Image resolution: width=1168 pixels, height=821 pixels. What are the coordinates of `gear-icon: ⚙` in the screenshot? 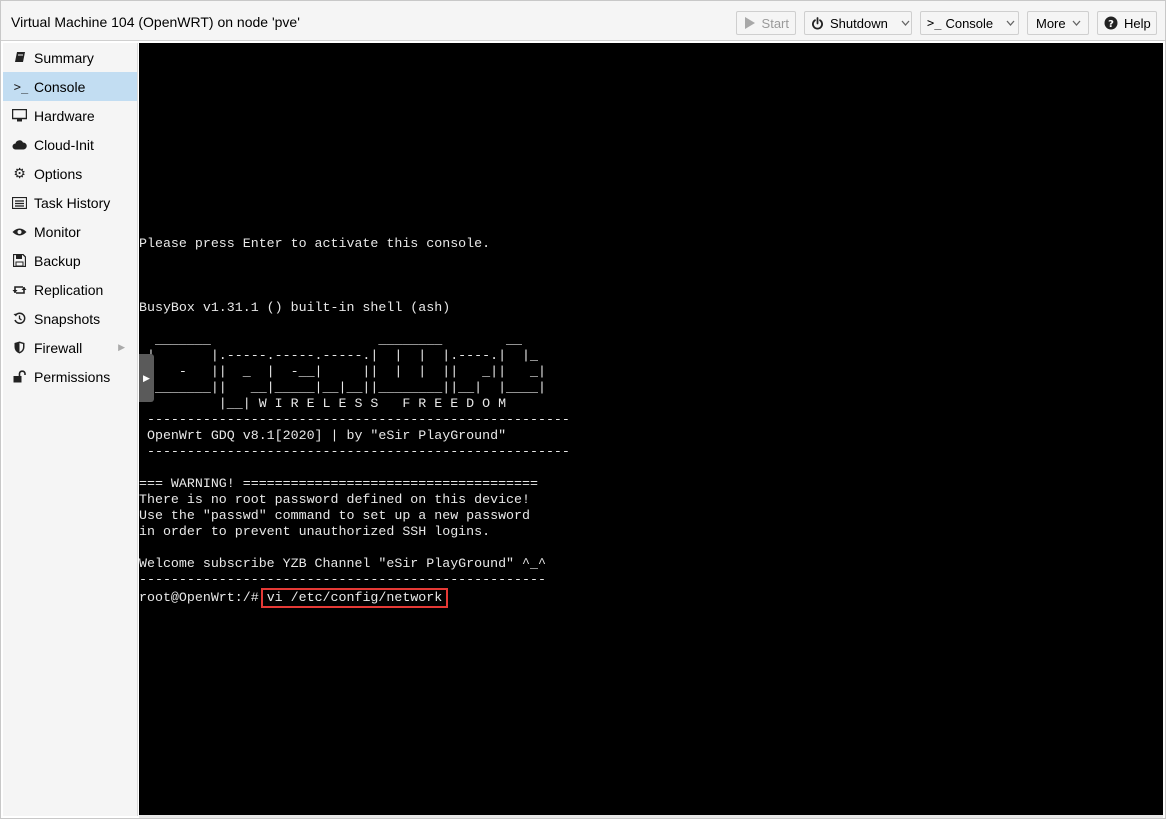 It's located at (19, 173).